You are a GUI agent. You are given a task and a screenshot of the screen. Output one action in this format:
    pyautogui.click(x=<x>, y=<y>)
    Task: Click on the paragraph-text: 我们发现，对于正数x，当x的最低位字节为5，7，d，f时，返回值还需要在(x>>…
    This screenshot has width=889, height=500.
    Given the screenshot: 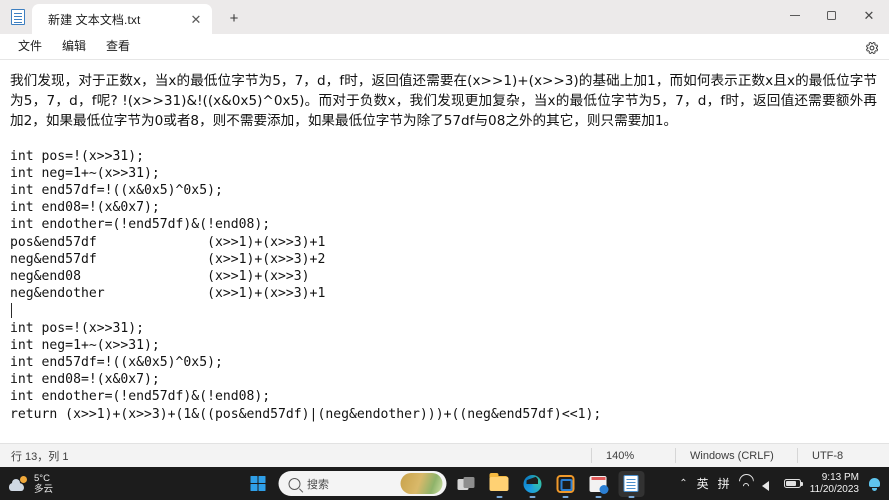 What is the action you would take?
    pyautogui.click(x=443, y=101)
    